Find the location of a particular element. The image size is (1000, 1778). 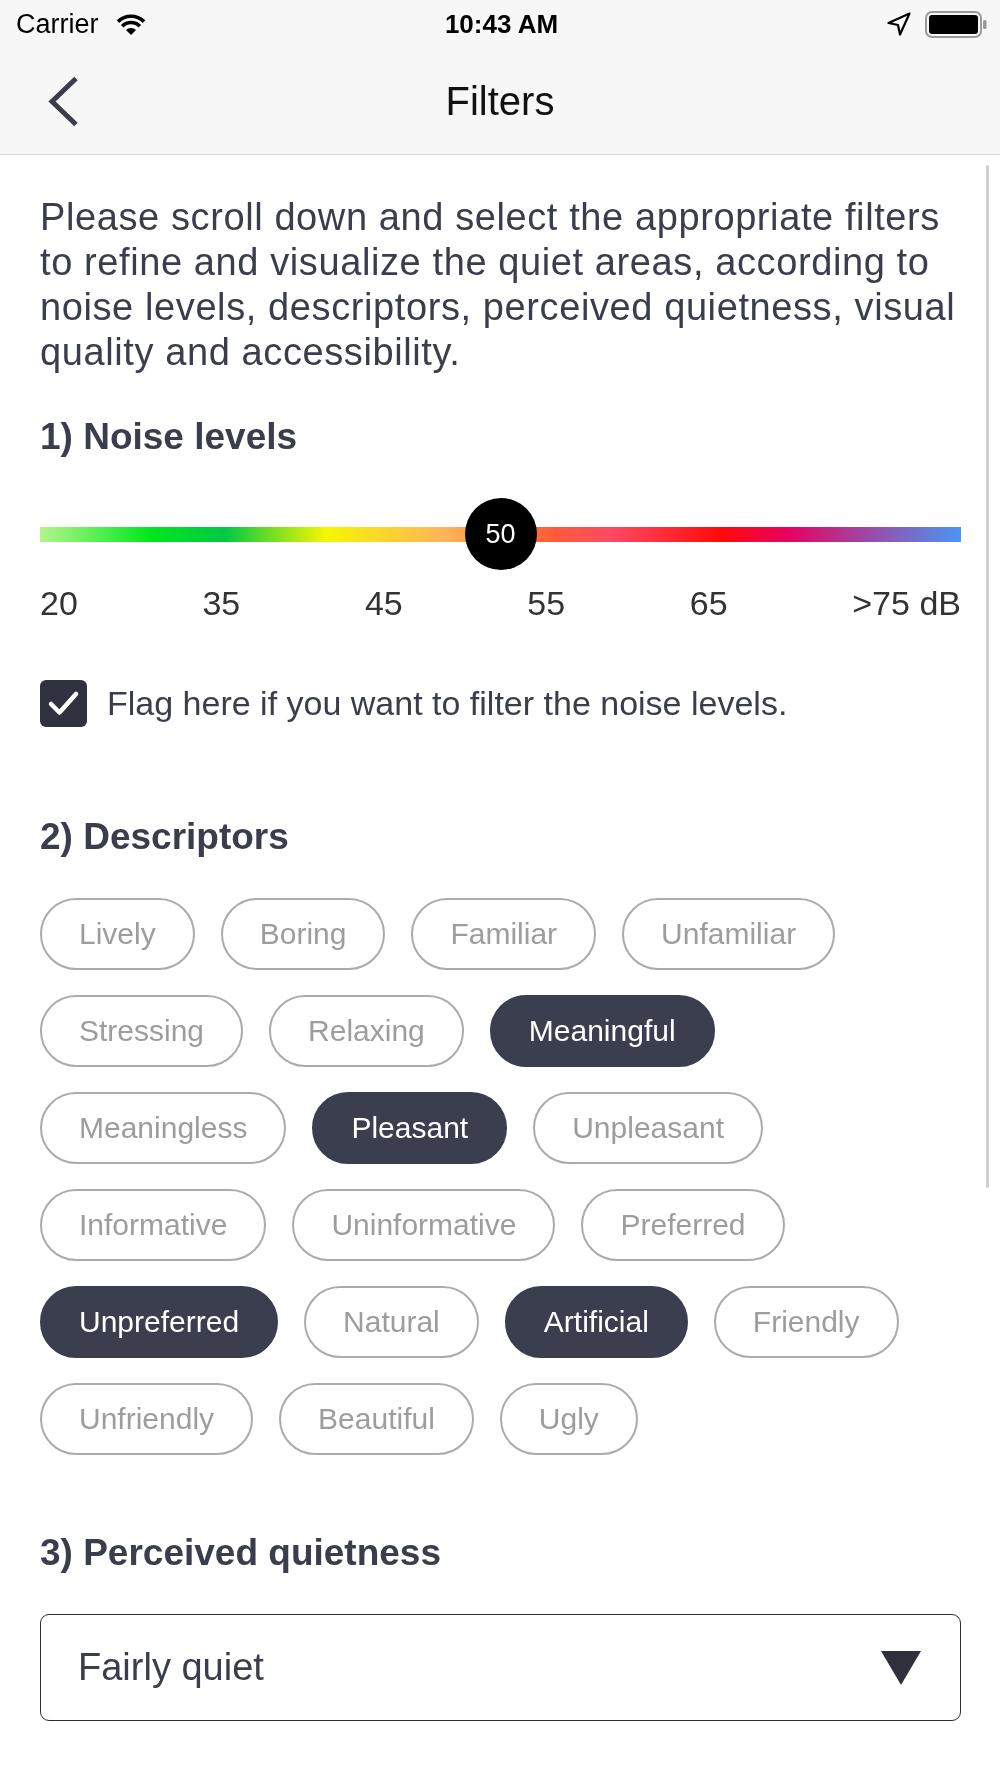

descriptor-chip: Relaxing is located at coordinates (366, 1031).